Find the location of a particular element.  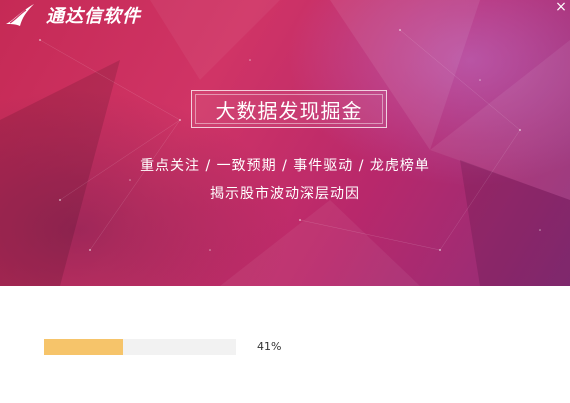

brand: 通达信软件 is located at coordinates (72, 15).